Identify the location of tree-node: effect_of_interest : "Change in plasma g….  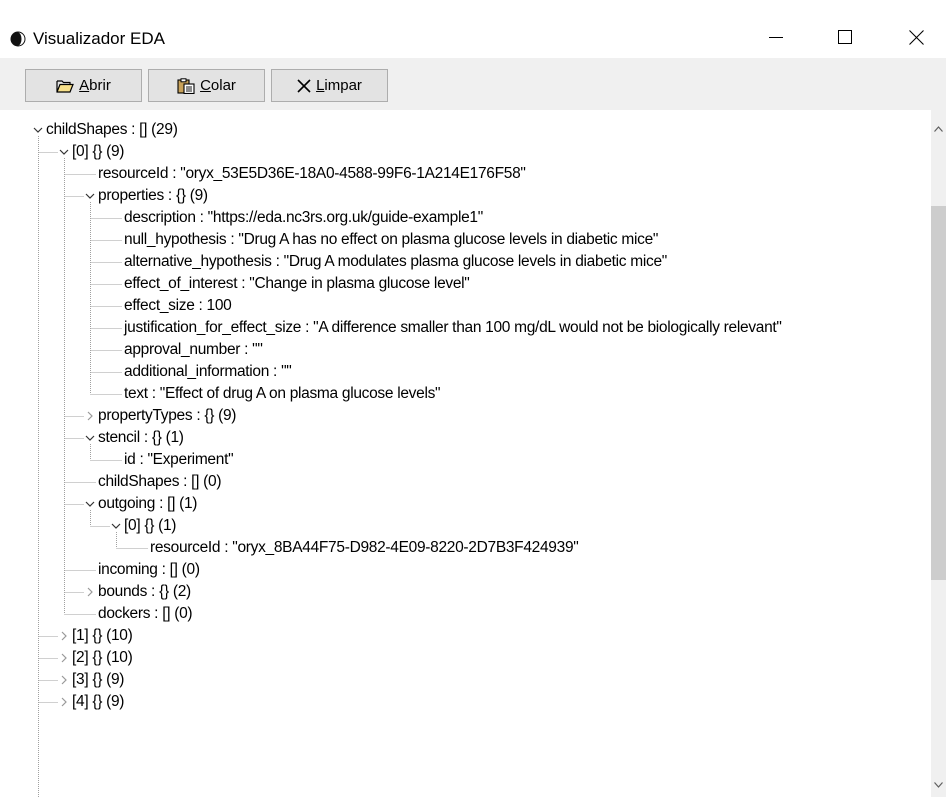
(297, 284).